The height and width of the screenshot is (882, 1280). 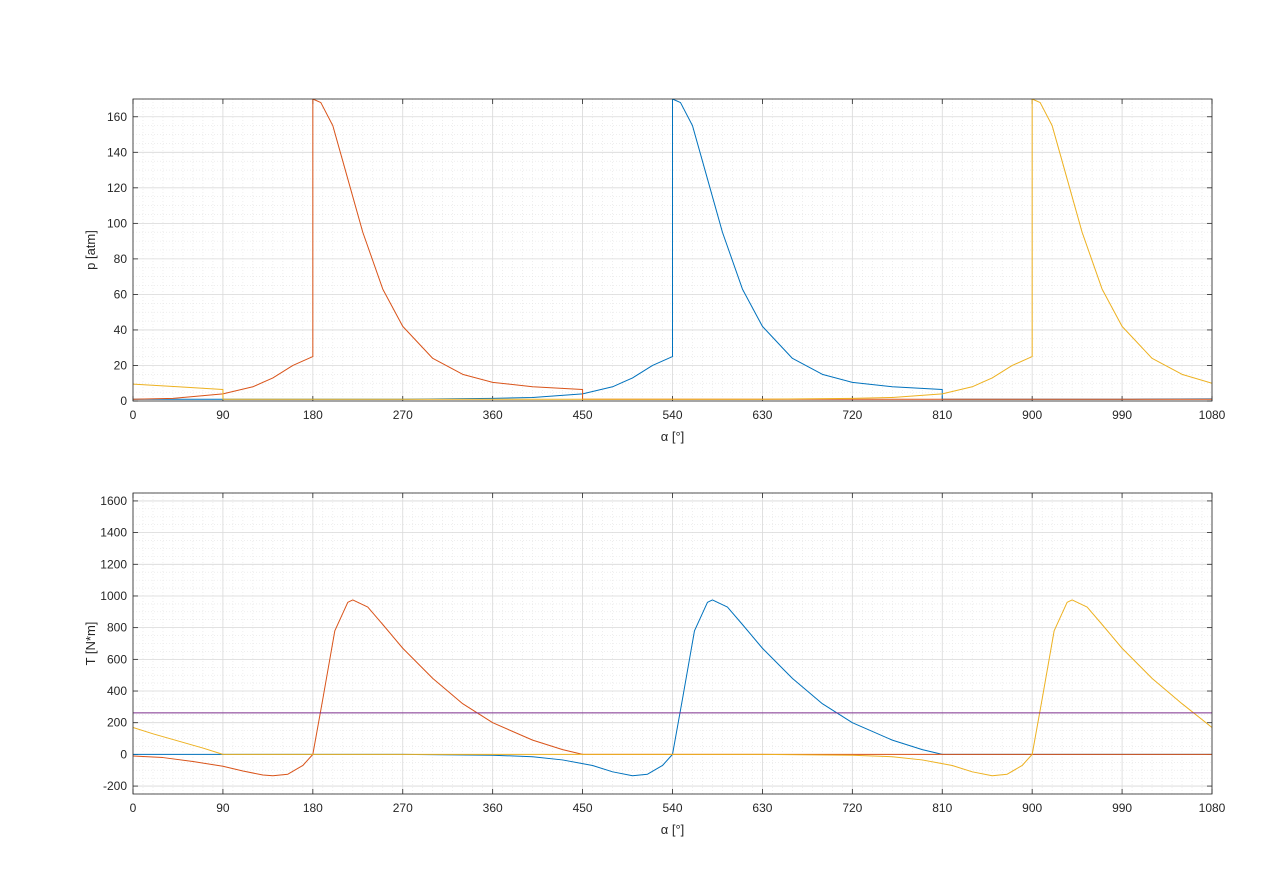 What do you see at coordinates (121, 294) in the screenshot?
I see `y-tick-label: 60` at bounding box center [121, 294].